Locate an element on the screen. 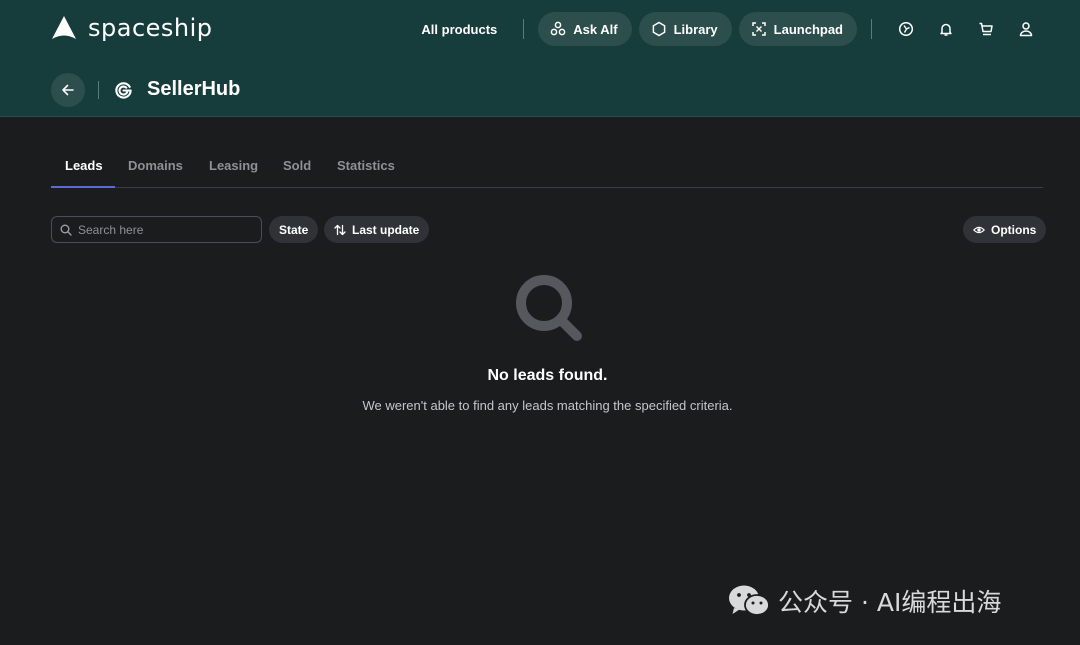 This screenshot has height=645, width=1080. brand-logo: spaceship is located at coordinates (131, 28).